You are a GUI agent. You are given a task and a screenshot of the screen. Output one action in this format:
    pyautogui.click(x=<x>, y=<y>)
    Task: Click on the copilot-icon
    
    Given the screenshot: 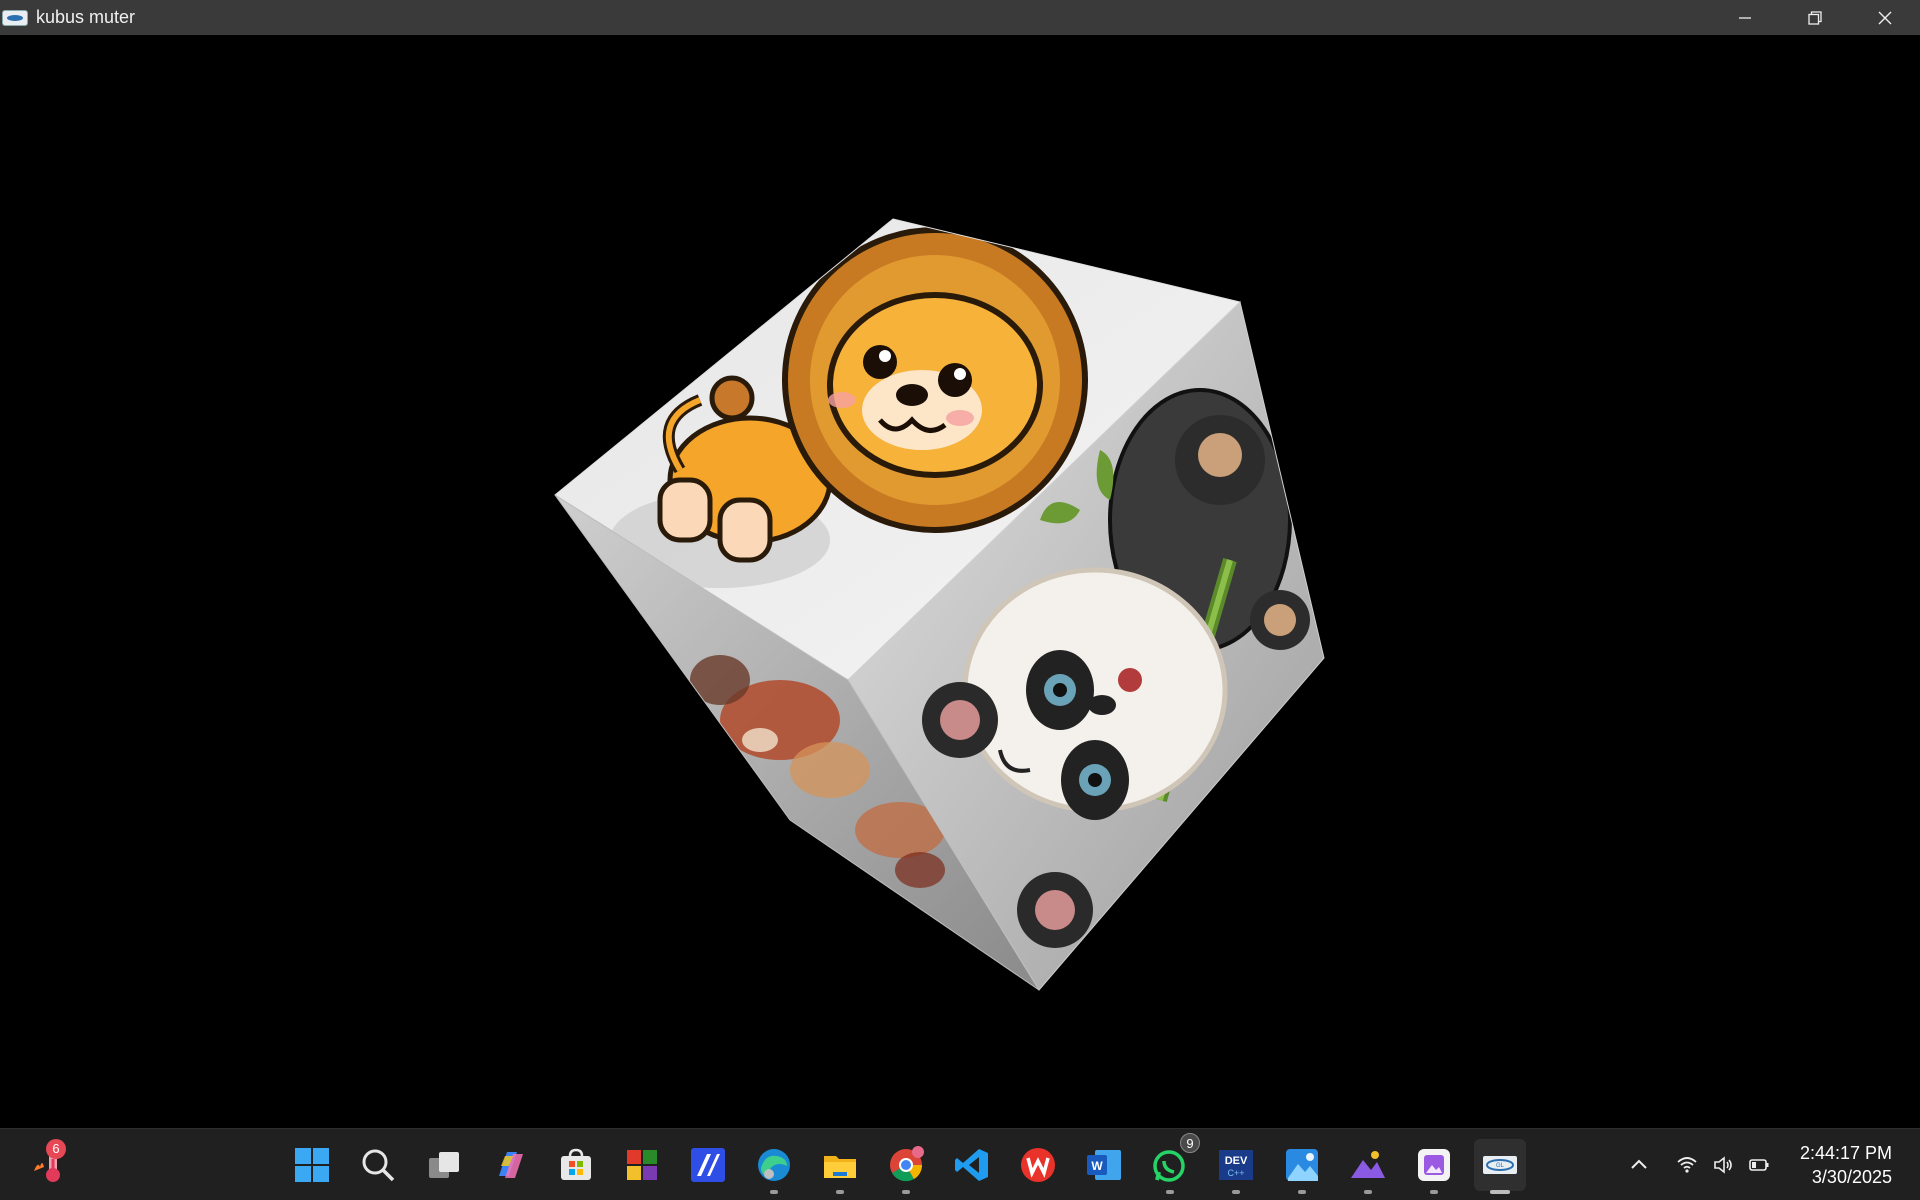 What is the action you would take?
    pyautogui.click(x=511, y=1165)
    